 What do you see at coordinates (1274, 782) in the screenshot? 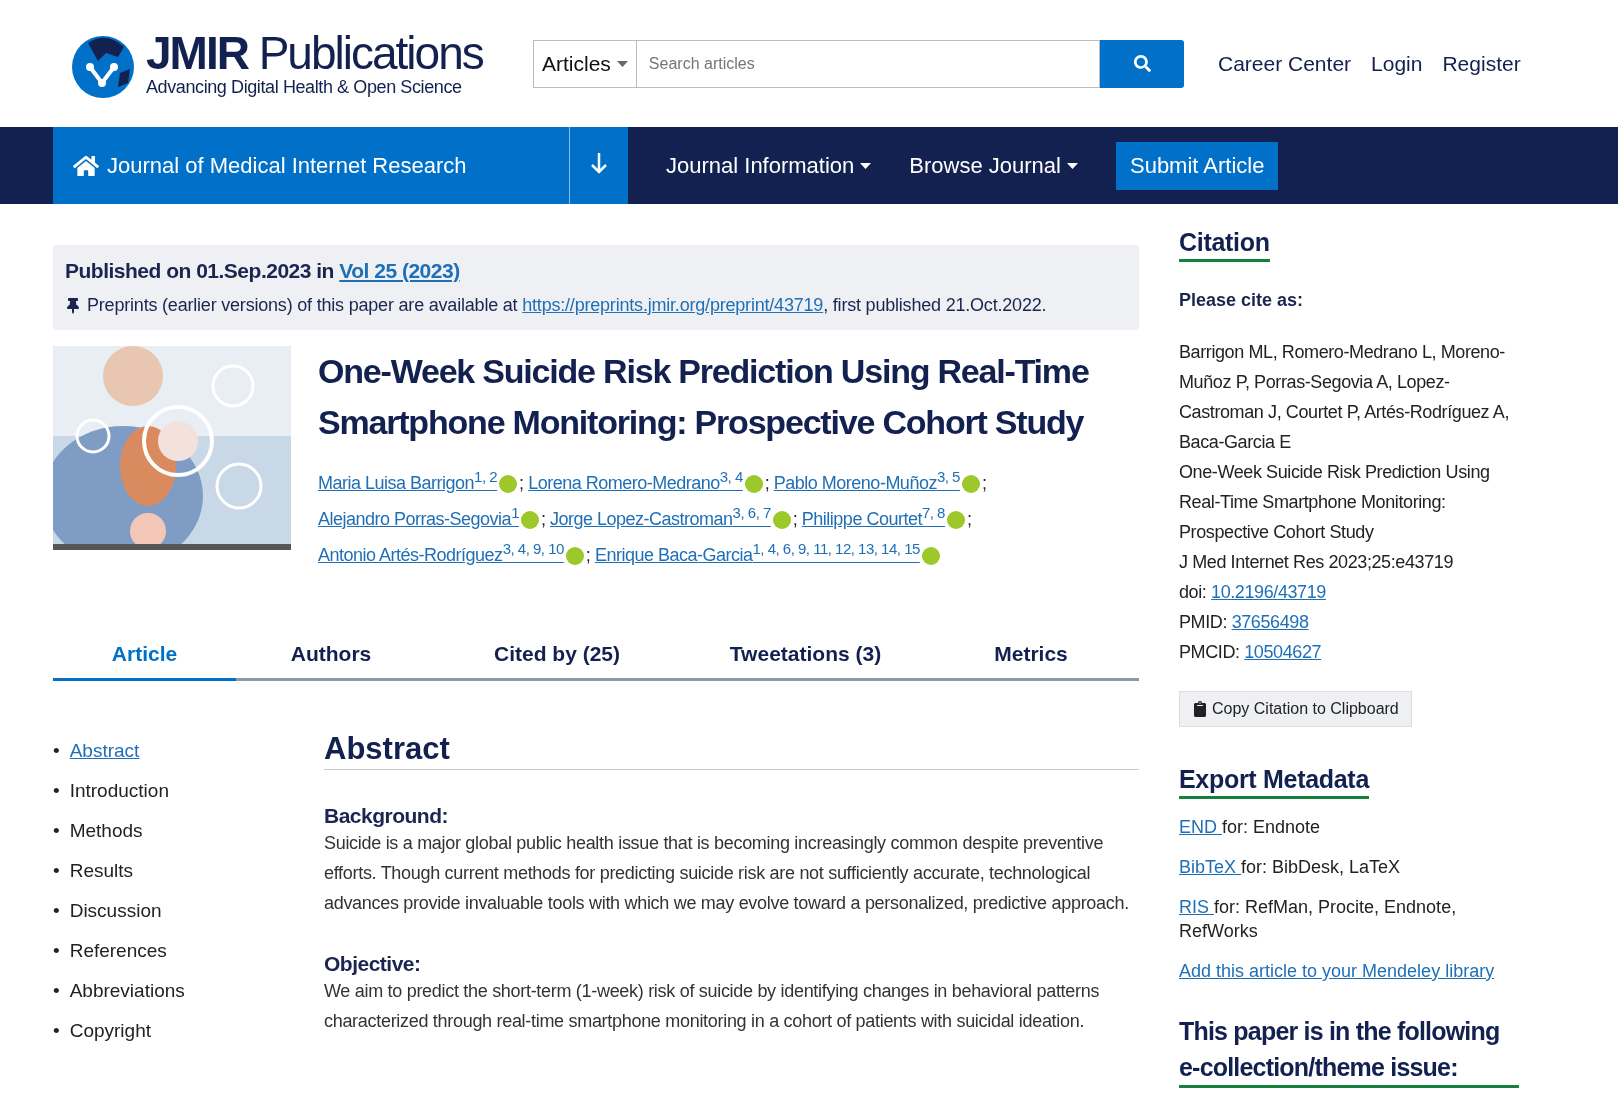
I see `sidebar-heading: Export Metadata` at bounding box center [1274, 782].